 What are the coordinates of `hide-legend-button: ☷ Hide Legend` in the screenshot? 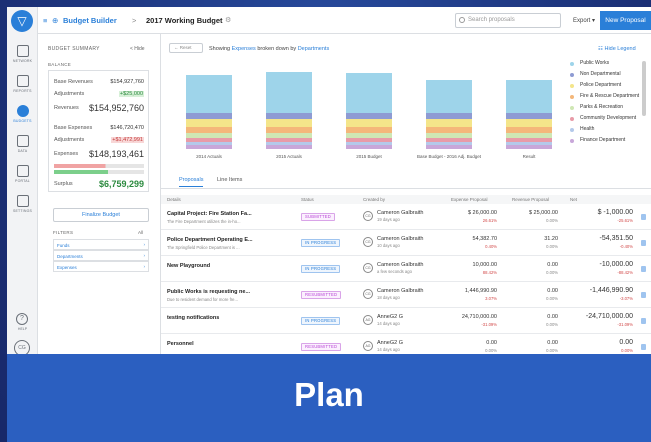 It's located at (617, 49).